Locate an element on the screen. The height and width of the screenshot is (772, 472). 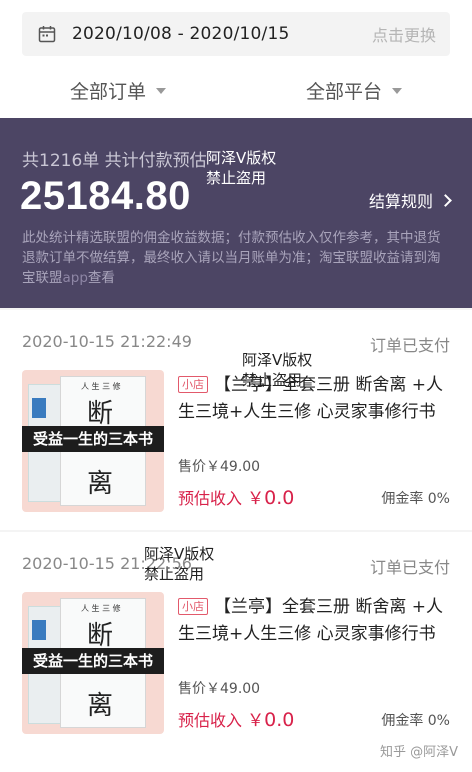
filter-dropdowns: 全部订单 全部平台 is located at coordinates (236, 90).